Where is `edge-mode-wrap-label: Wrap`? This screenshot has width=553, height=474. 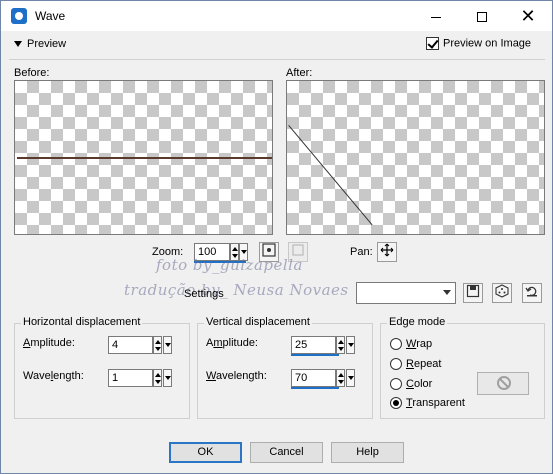
edge-mode-wrap-label: Wrap is located at coordinates (419, 344).